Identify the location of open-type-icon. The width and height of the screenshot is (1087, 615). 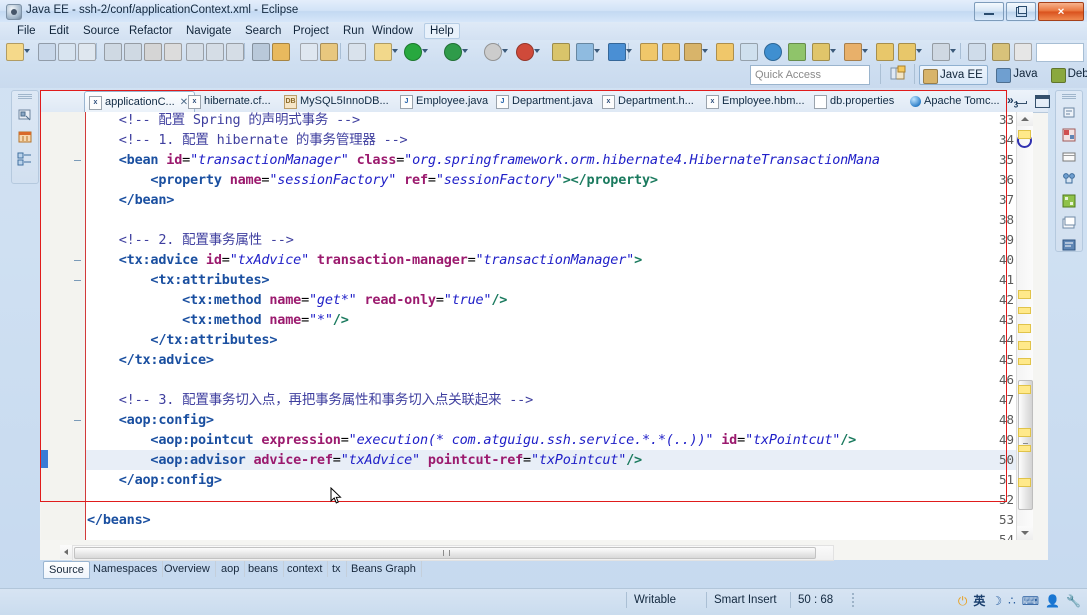
(281, 52).